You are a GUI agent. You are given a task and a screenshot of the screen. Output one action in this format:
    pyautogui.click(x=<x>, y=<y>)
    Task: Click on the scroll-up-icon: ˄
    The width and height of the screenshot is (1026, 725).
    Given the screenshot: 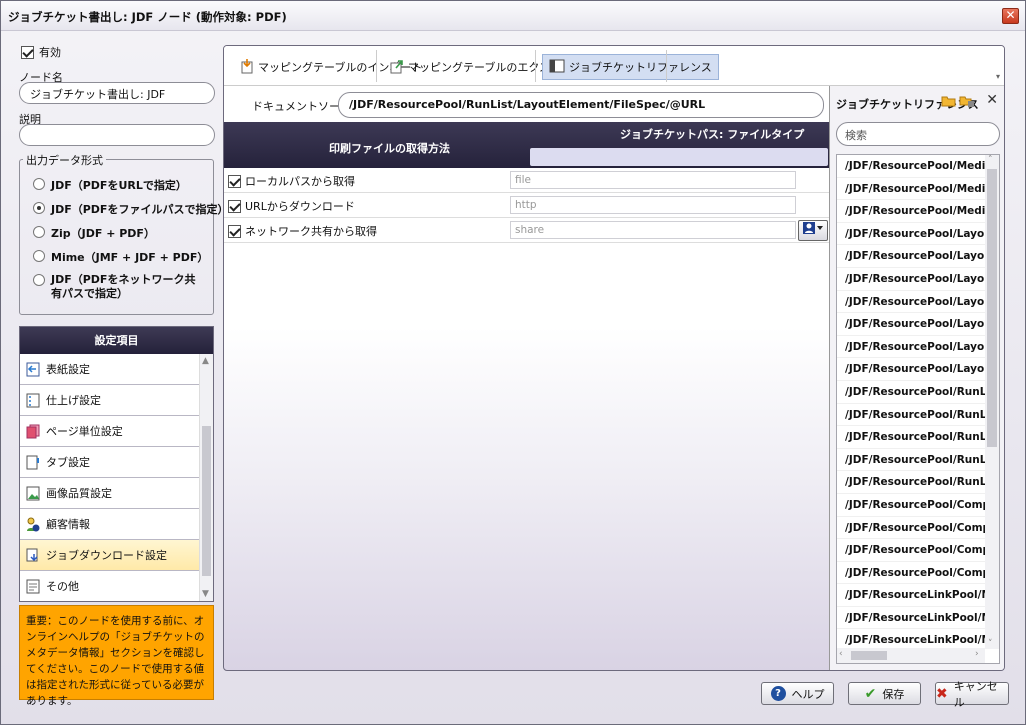 What is the action you would take?
    pyautogui.click(x=990, y=160)
    